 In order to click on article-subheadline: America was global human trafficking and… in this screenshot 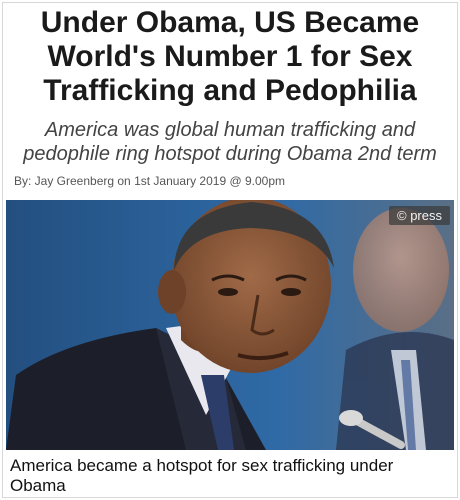, I will do `click(230, 142)`.